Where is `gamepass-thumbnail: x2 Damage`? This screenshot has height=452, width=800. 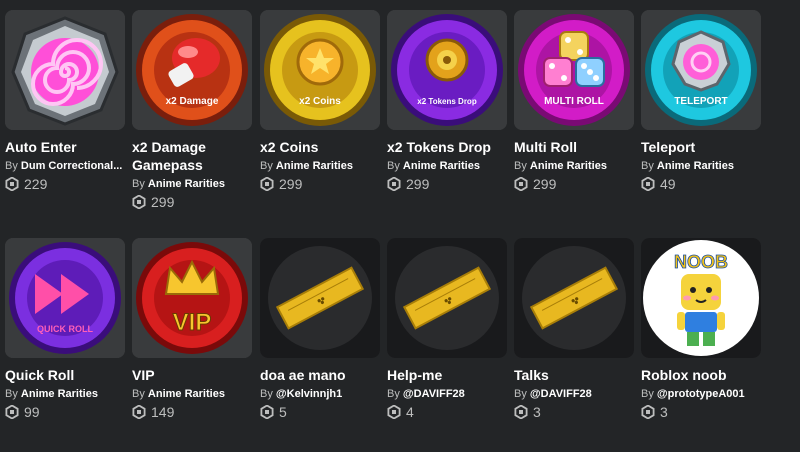 gamepass-thumbnail: x2 Damage is located at coordinates (192, 70).